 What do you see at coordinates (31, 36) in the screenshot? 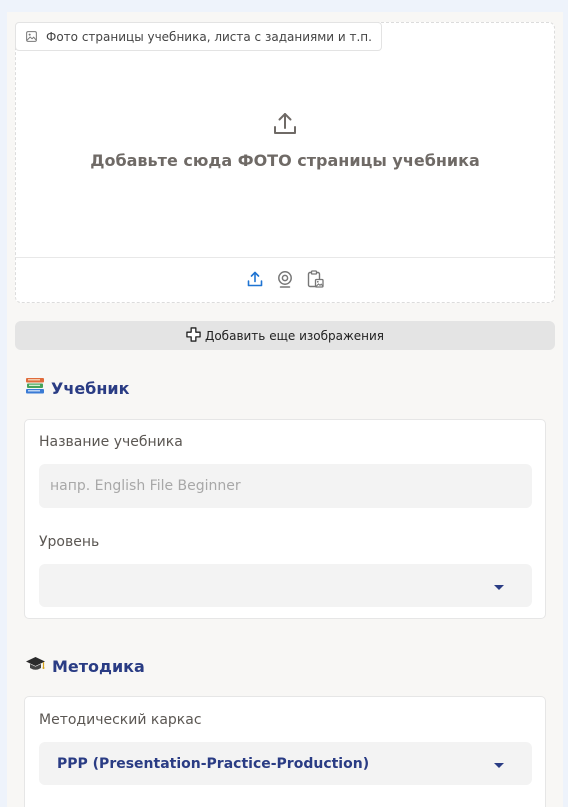
I see `image-icon` at bounding box center [31, 36].